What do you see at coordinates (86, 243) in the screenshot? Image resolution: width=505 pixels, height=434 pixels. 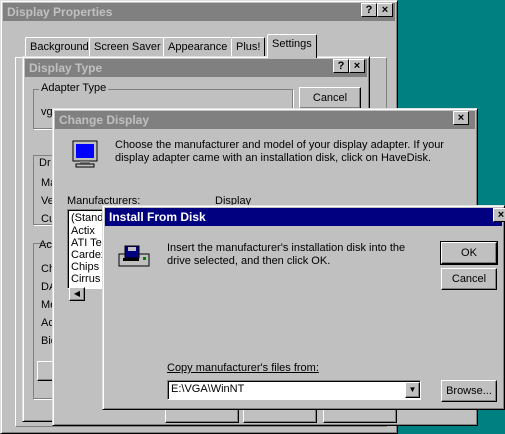 I see `list-item: ATI Te` at bounding box center [86, 243].